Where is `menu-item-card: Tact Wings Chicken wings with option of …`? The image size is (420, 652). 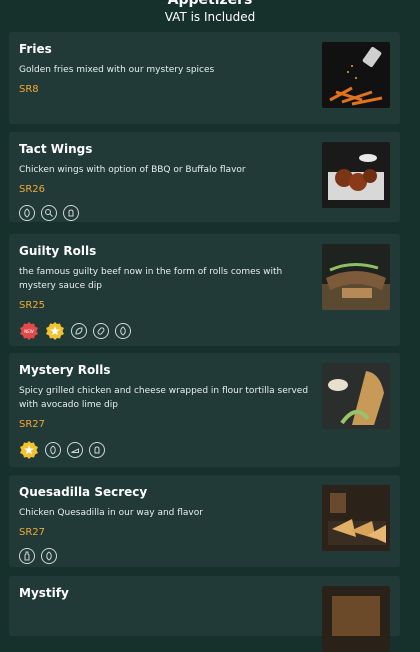 menu-item-card: Tact Wings Chicken wings with option of … is located at coordinates (204, 177).